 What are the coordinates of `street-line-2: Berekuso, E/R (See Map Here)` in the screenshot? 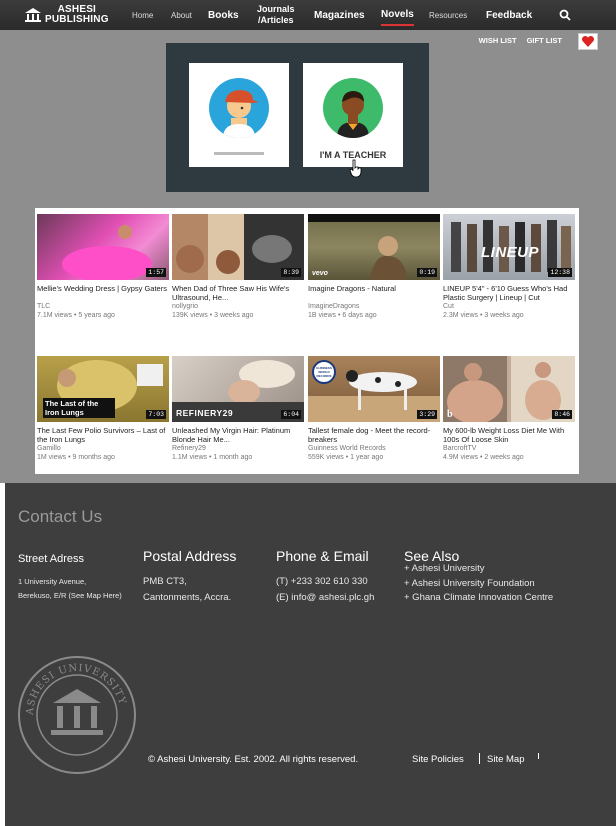 It's located at (70, 596).